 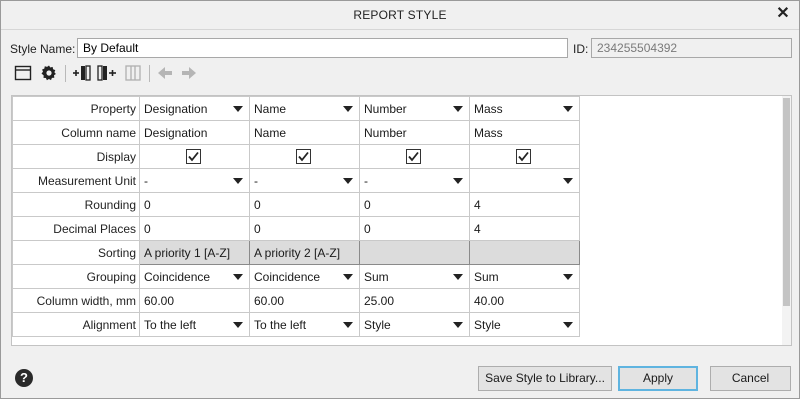 I want to click on column-width-cell: 25.00, so click(x=414, y=300).